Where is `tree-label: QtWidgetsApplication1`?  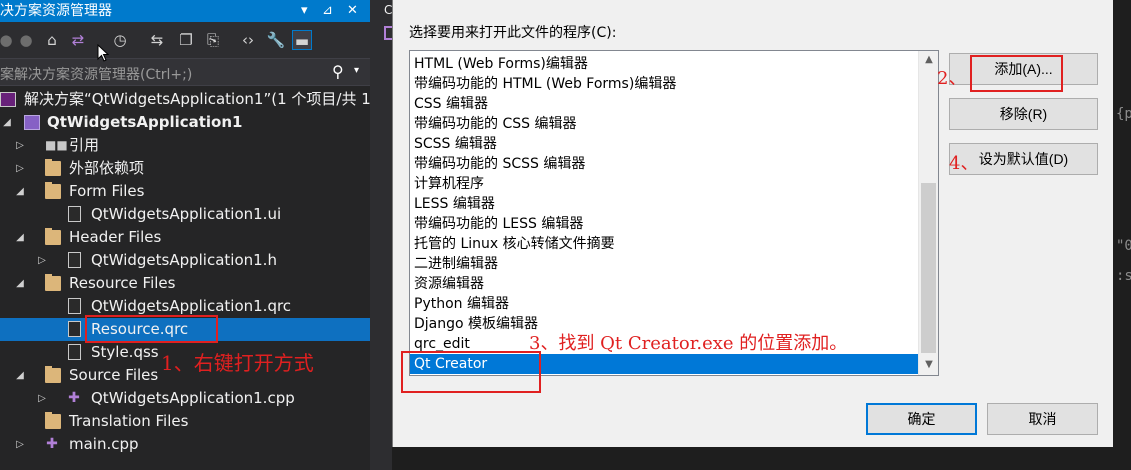
tree-label: QtWidgetsApplication1 is located at coordinates (145, 122).